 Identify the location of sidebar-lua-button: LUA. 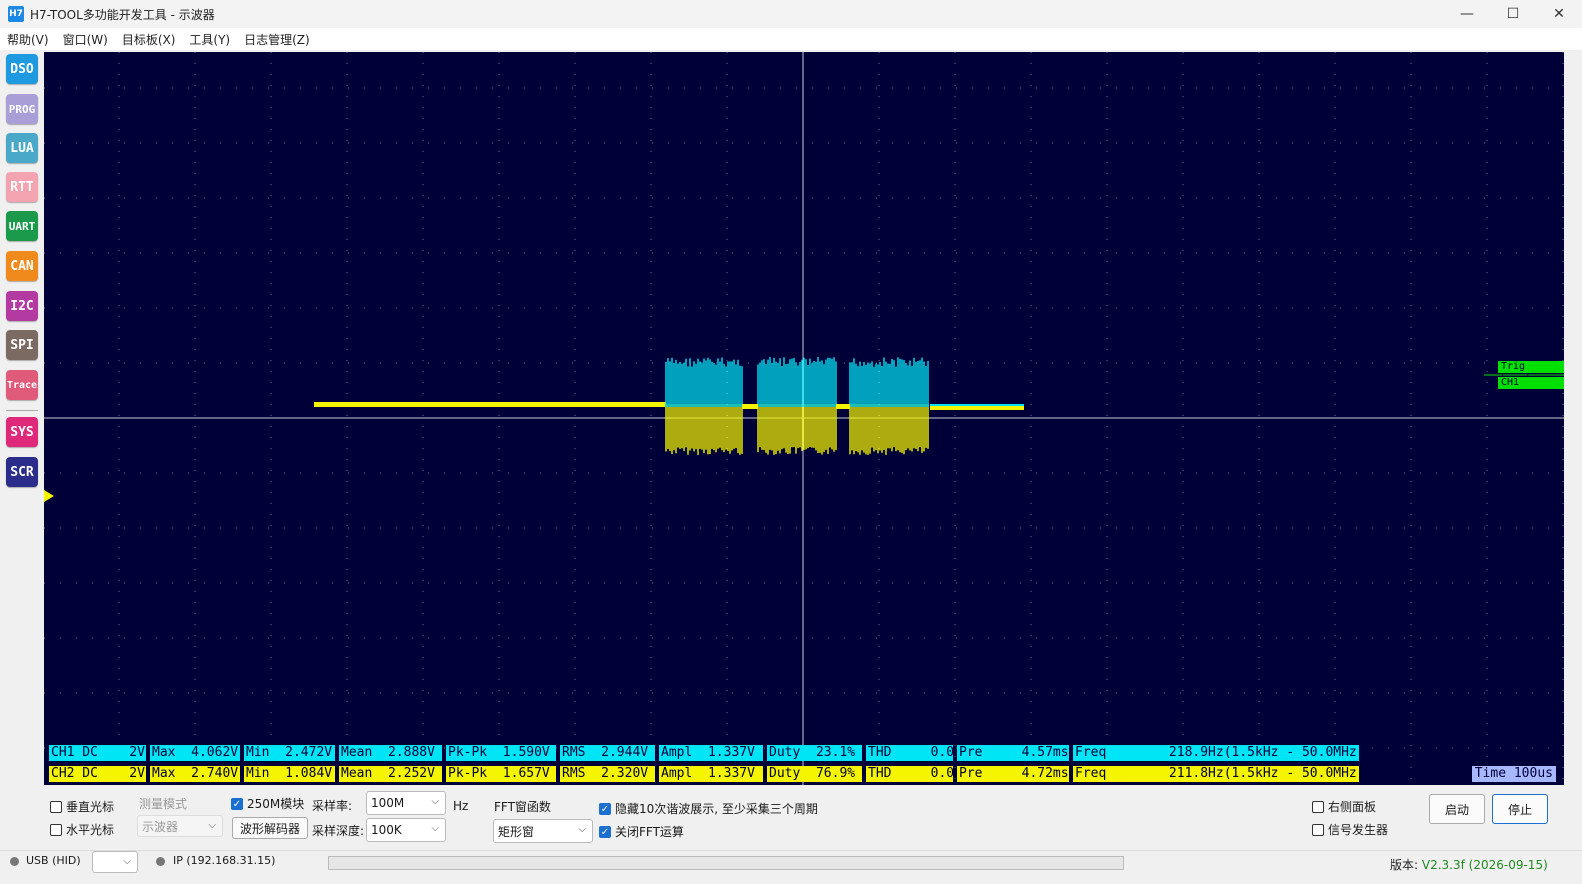
(22, 148).